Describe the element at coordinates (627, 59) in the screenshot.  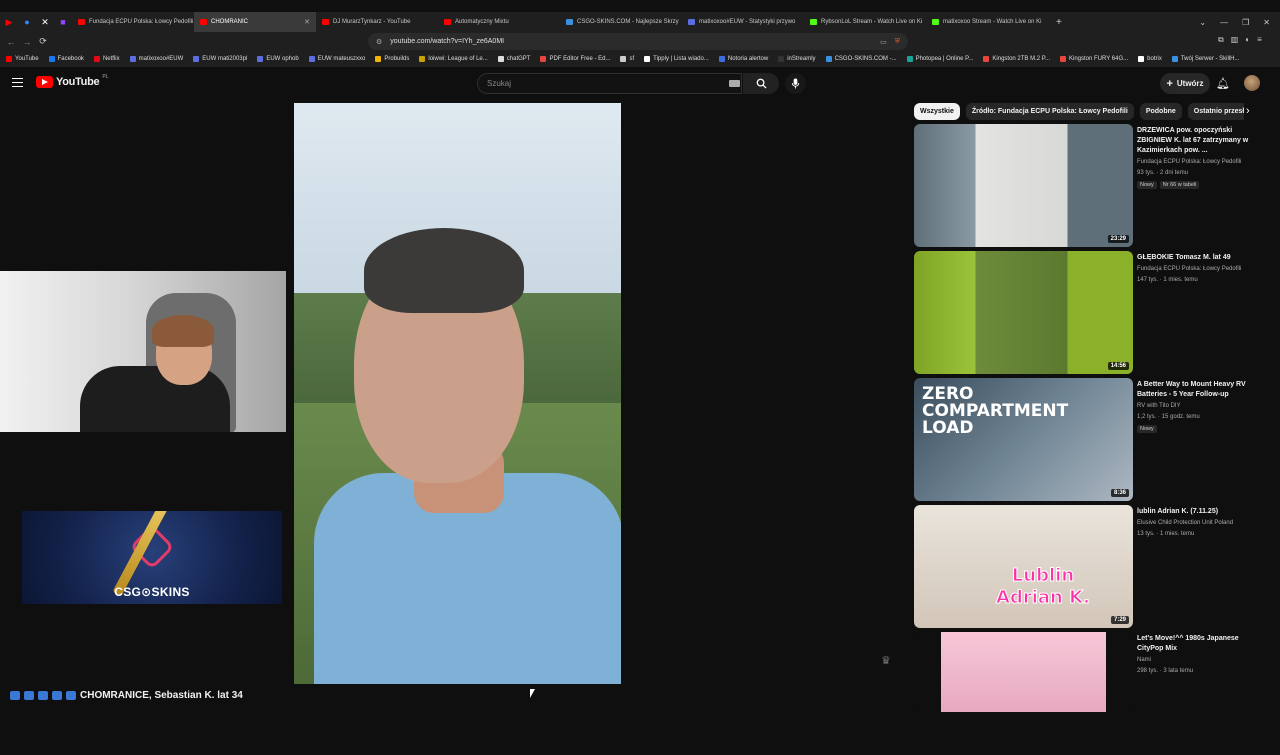
I see `bookmark-item: sf` at that location.